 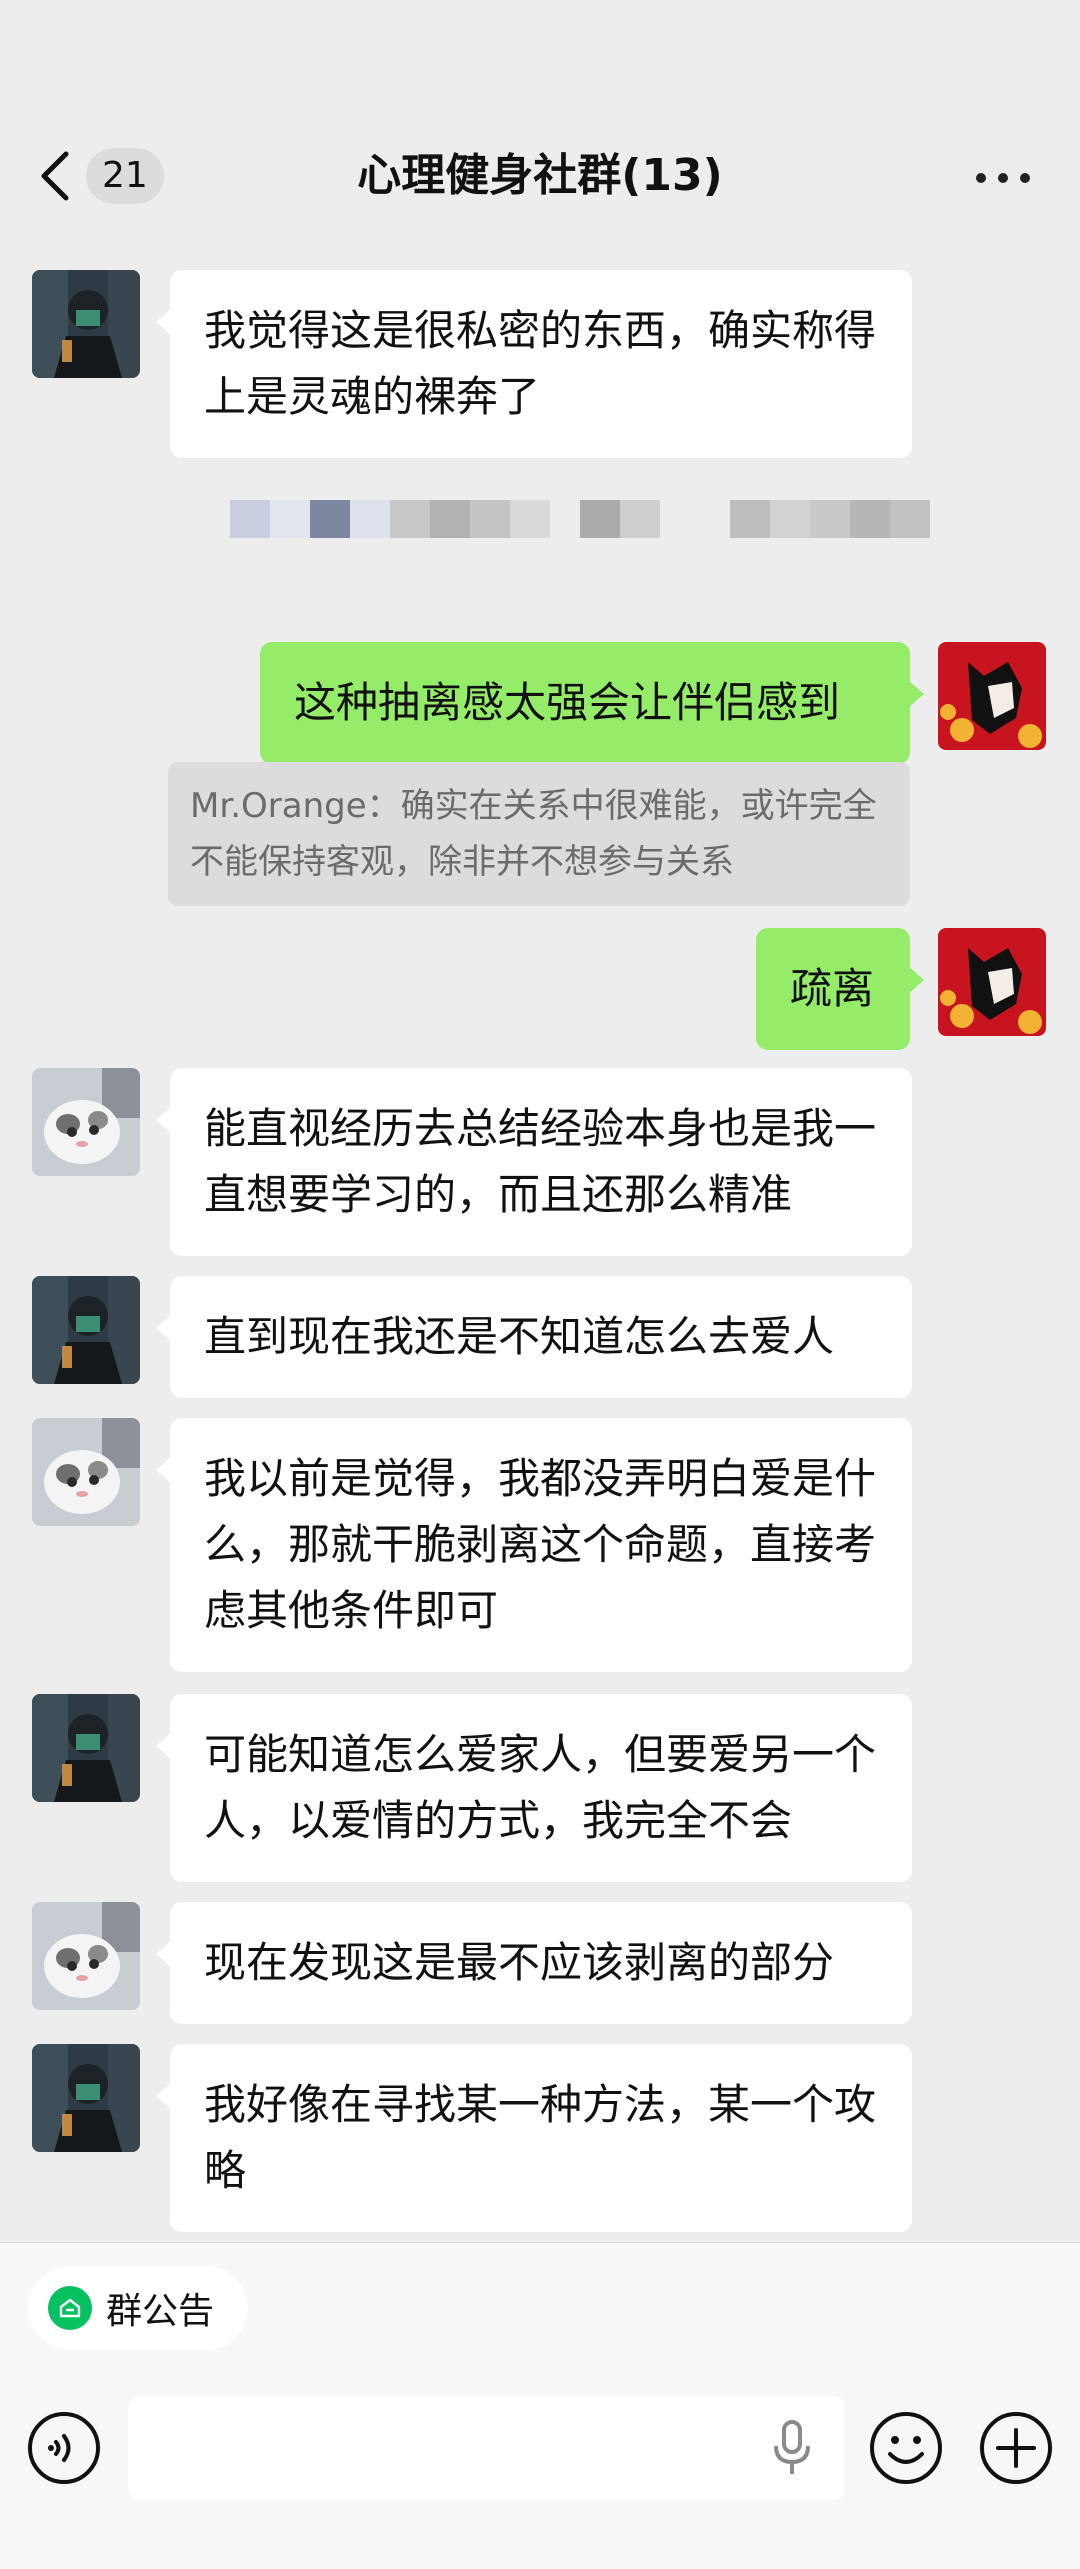 I want to click on message-bubble: 我以前是觉得，我都没弄明白爱是什么，那就干脆剥离这个命题，直接考虑其他条件即可, so click(x=534, y=1545).